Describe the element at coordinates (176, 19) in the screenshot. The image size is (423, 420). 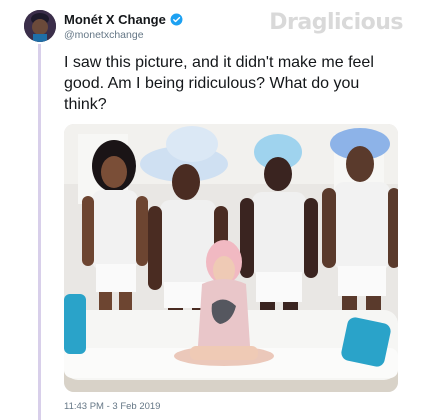
I see `verified-badge-icon` at that location.